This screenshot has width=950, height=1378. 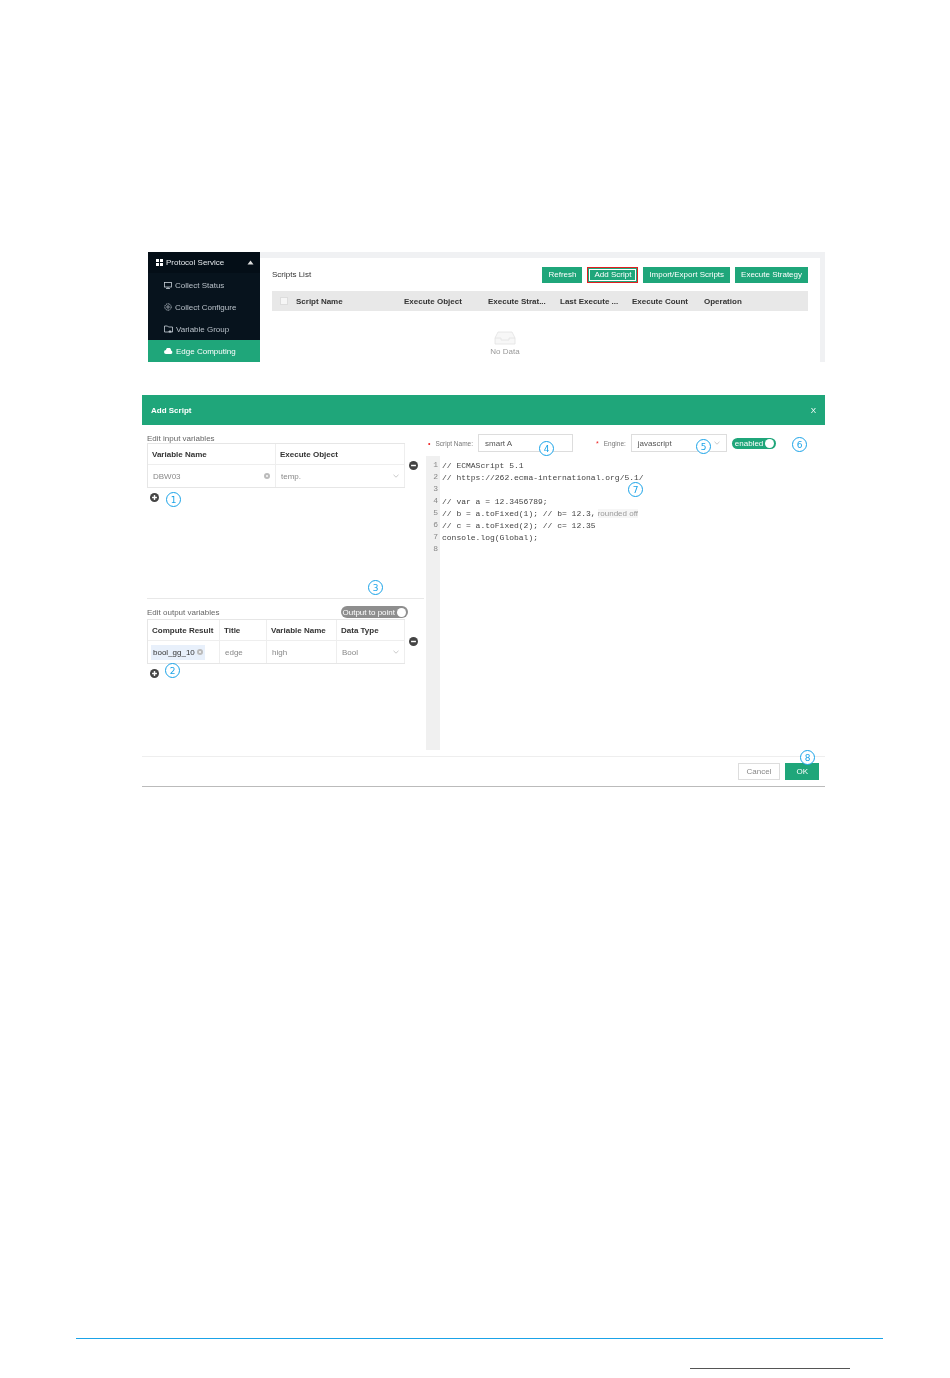 What do you see at coordinates (660, 301) in the screenshot?
I see `column-header: Execute Count` at bounding box center [660, 301].